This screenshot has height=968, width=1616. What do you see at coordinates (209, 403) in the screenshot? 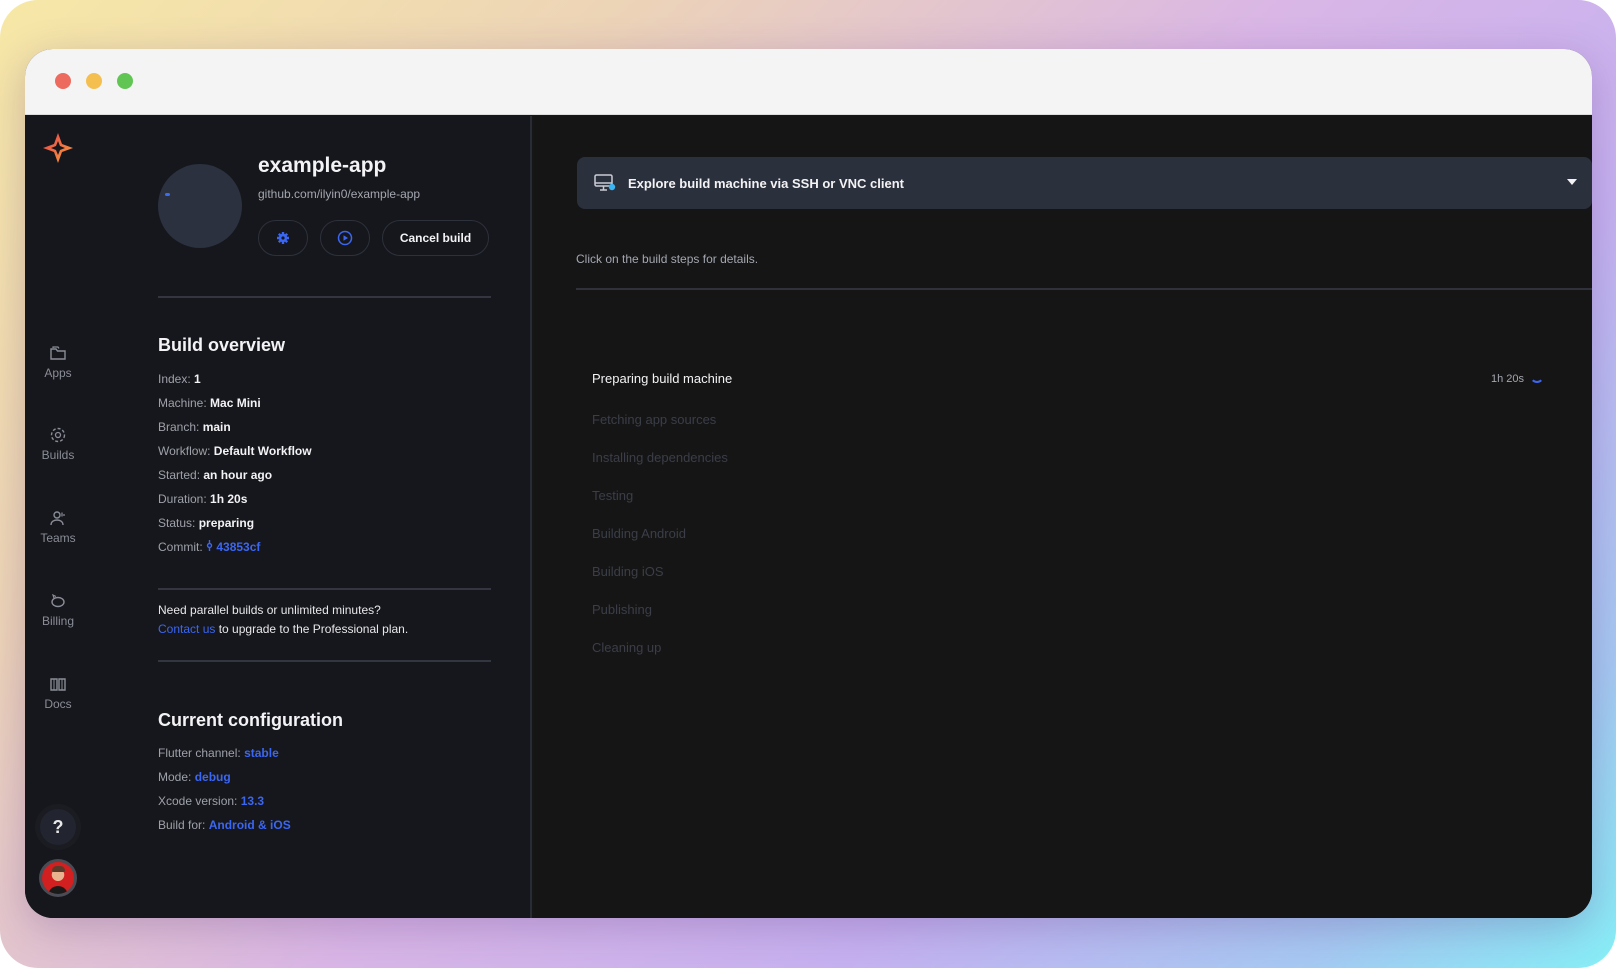
I see `overview-row-machine: Machine: Mac Mini` at bounding box center [209, 403].